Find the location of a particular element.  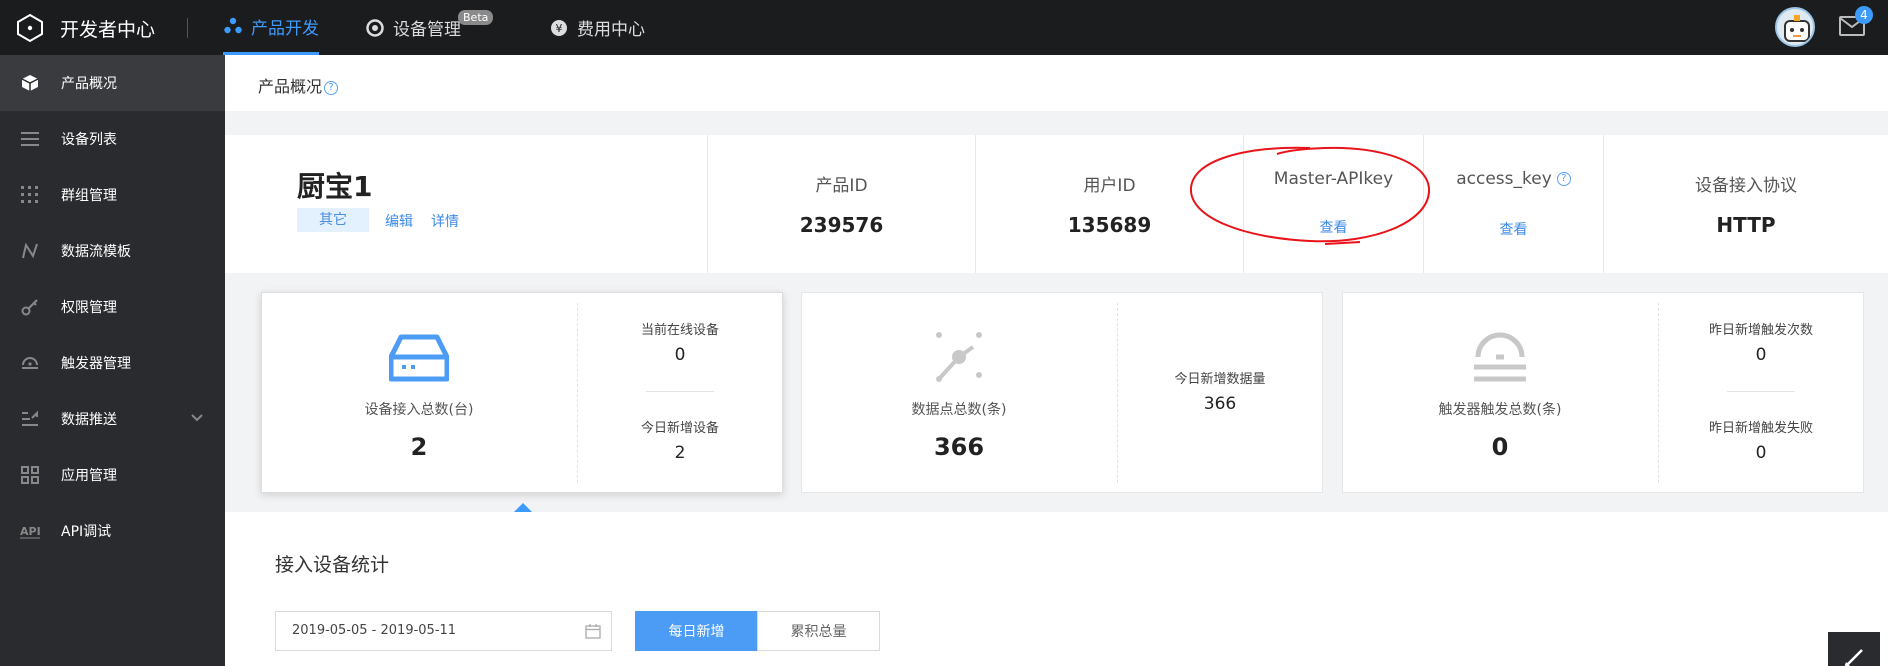

device-total-value: 2 is located at coordinates (419, 447).